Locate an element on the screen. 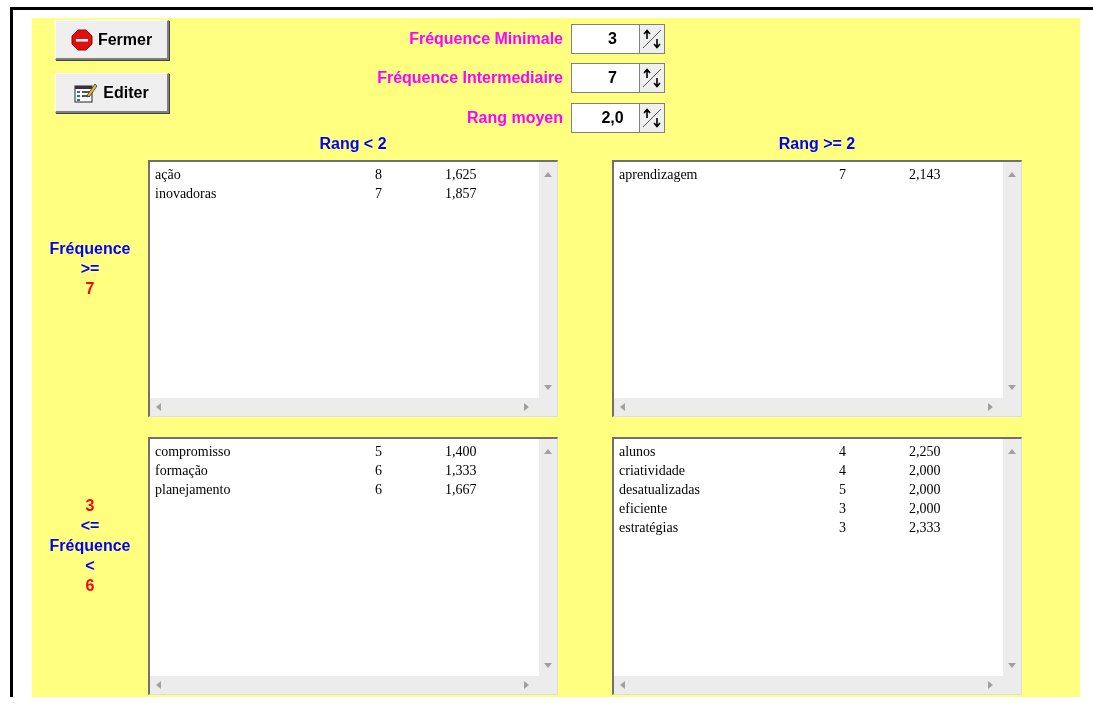  row-label: 6 is located at coordinates (90, 586).